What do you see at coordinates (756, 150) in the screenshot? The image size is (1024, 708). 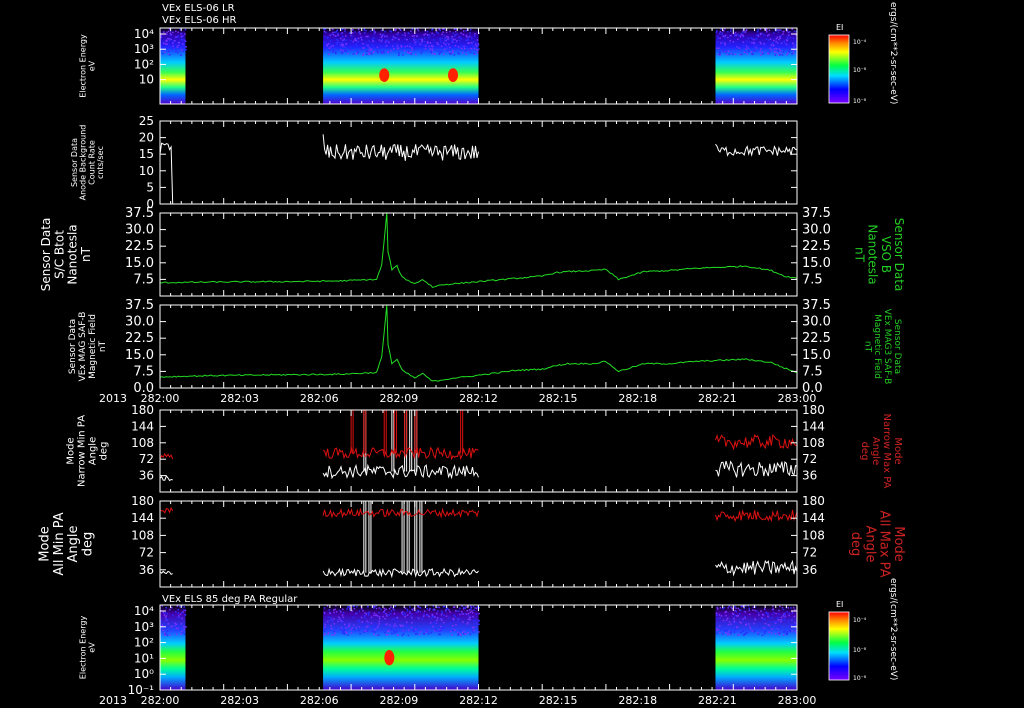 I see `series-segment` at bounding box center [756, 150].